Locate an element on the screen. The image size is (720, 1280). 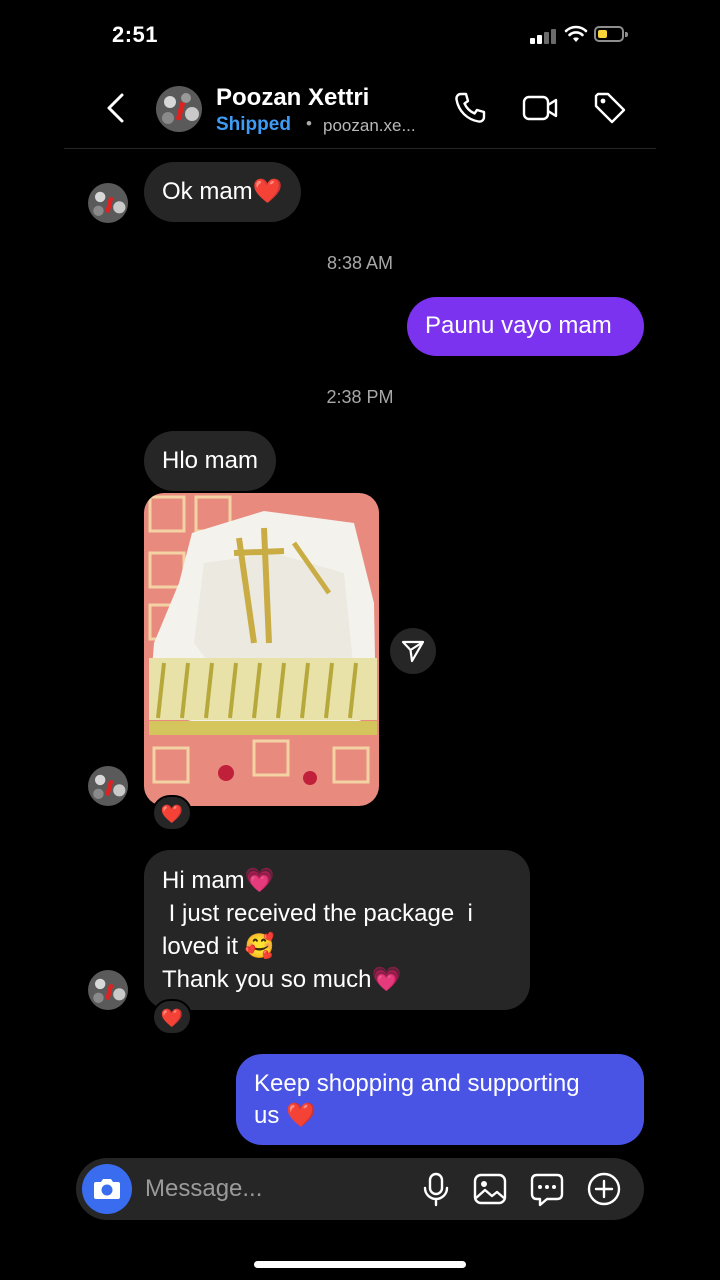
message-text: Ok mam is located at coordinates (207, 191).